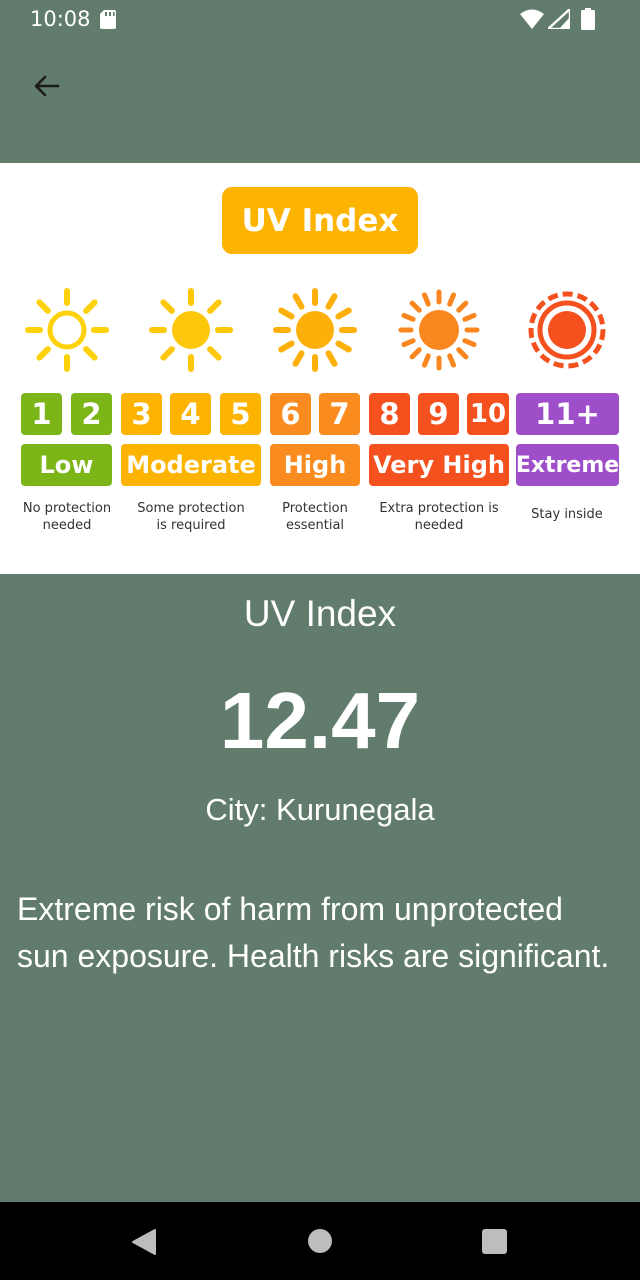  I want to click on uv-number-7: 7, so click(339, 414).